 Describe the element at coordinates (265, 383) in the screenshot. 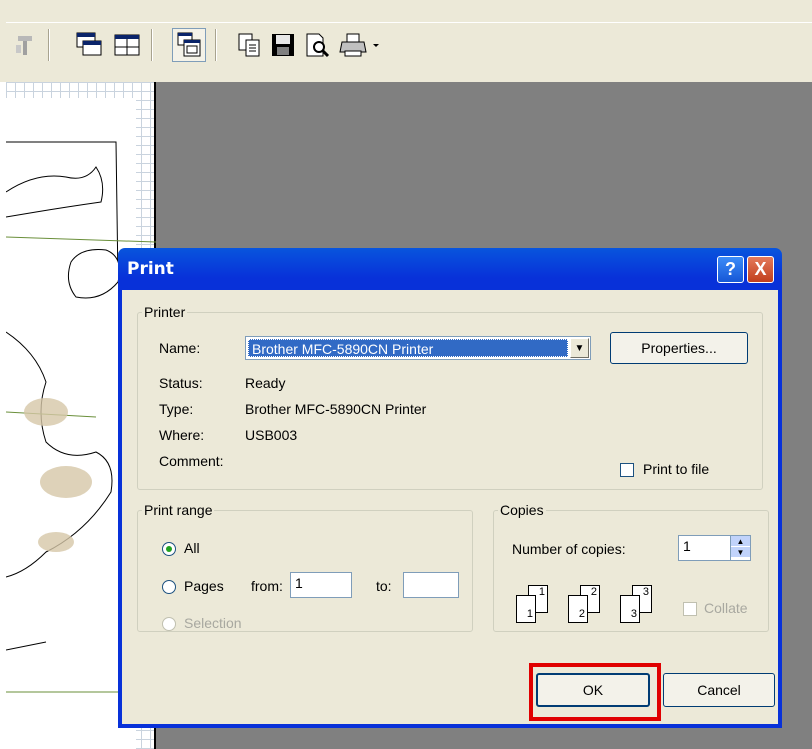

I see `status-value: Ready` at that location.